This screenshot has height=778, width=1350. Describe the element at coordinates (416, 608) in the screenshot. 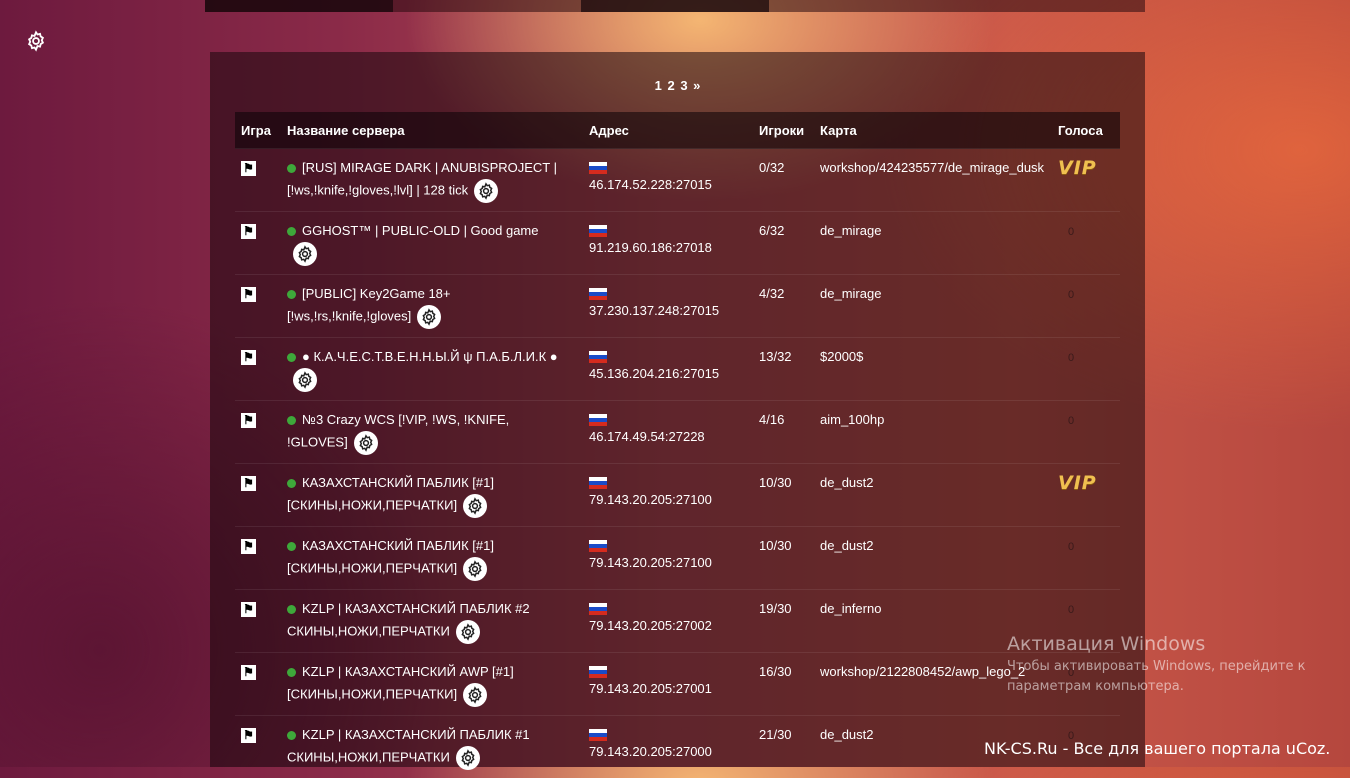

I see `server-name-line1: KZLP | КАЗАХСТАНСКИЙ ПАБЛИК #2` at that location.